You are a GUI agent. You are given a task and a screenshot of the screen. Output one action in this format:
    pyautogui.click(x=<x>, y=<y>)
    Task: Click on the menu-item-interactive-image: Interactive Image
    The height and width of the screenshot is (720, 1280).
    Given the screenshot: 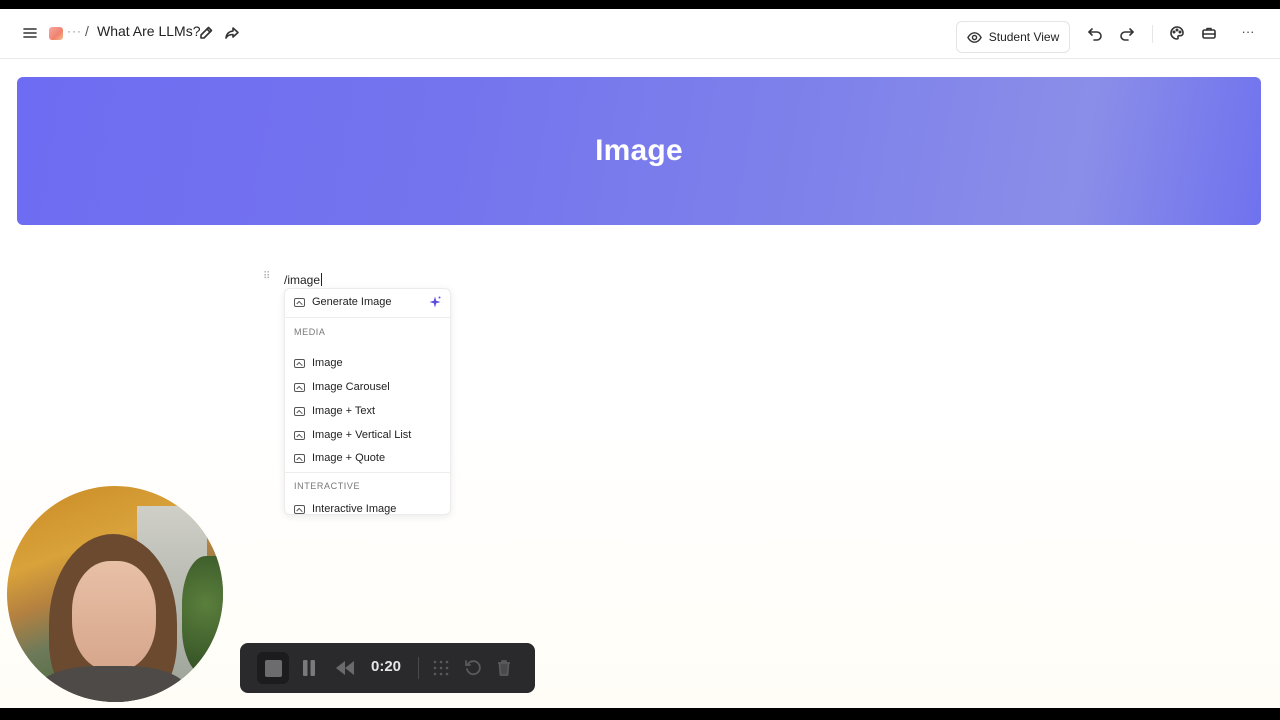 What is the action you would take?
    pyautogui.click(x=367, y=509)
    